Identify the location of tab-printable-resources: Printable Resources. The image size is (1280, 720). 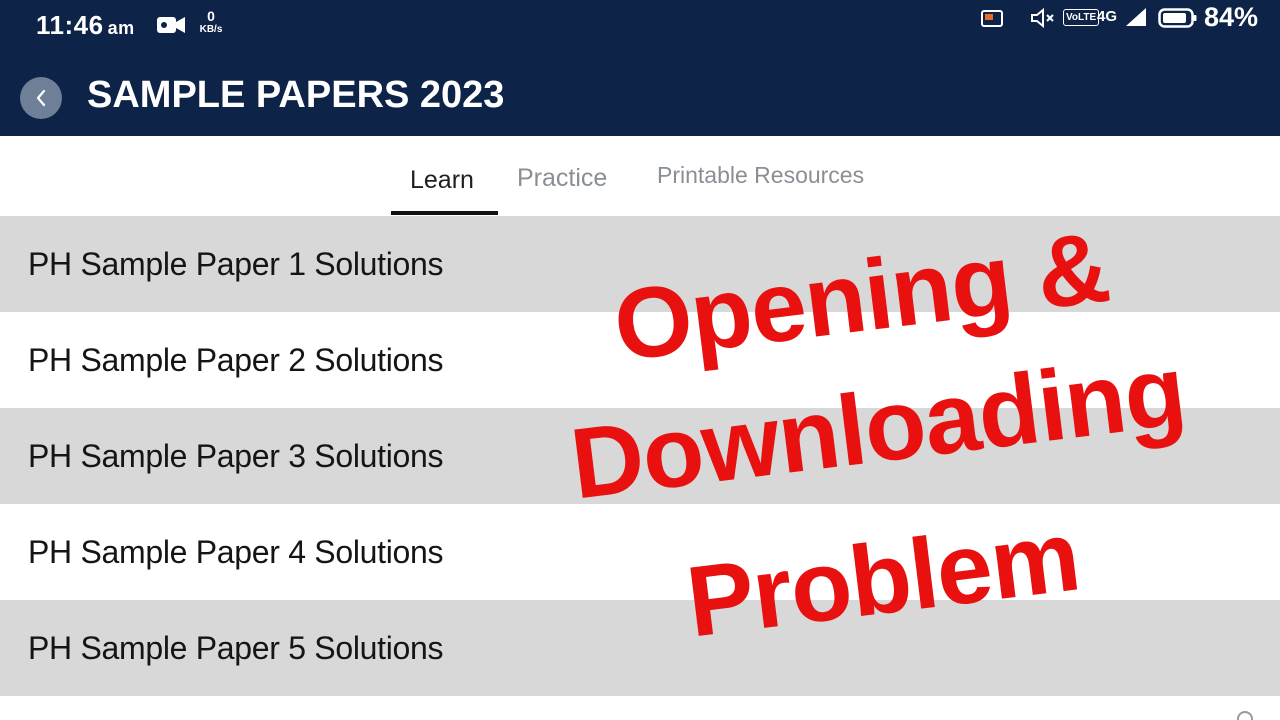
(760, 175).